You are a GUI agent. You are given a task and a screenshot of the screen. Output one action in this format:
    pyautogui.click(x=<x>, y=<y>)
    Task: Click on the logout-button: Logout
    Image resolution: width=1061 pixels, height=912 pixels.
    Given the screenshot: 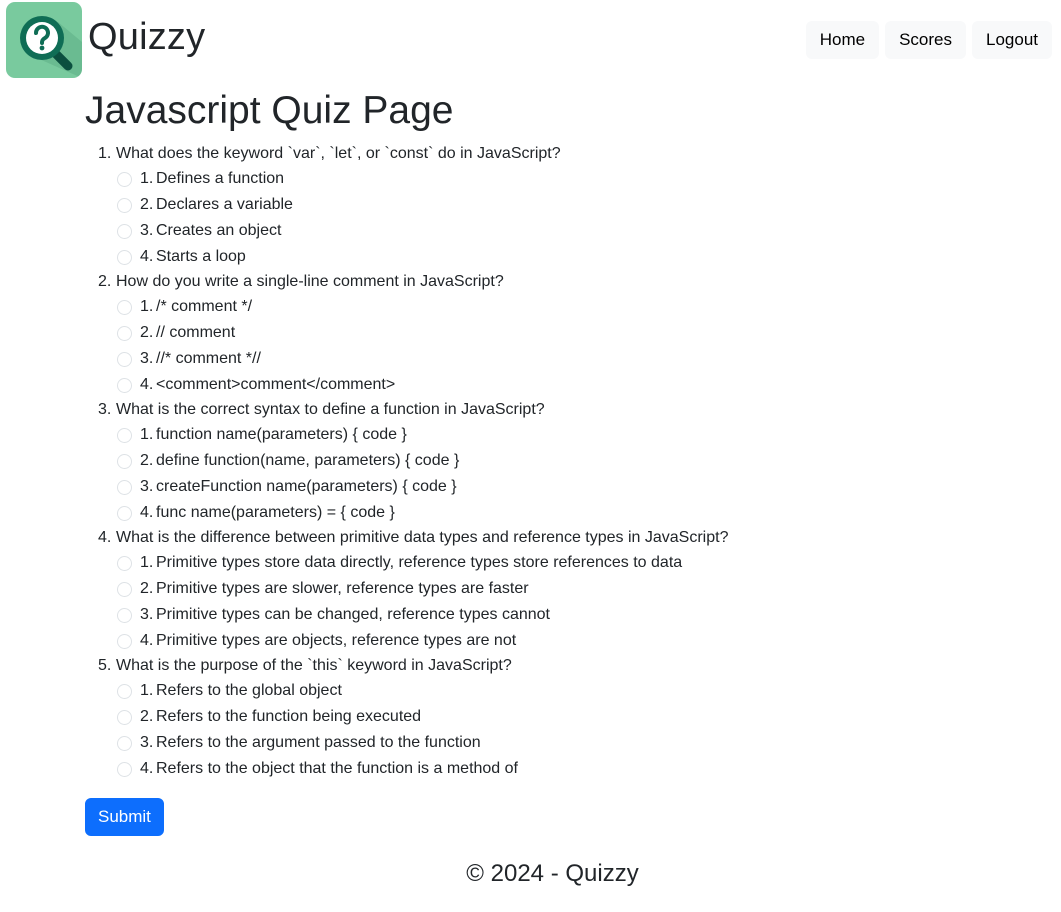 What is the action you would take?
    pyautogui.click(x=1012, y=40)
    